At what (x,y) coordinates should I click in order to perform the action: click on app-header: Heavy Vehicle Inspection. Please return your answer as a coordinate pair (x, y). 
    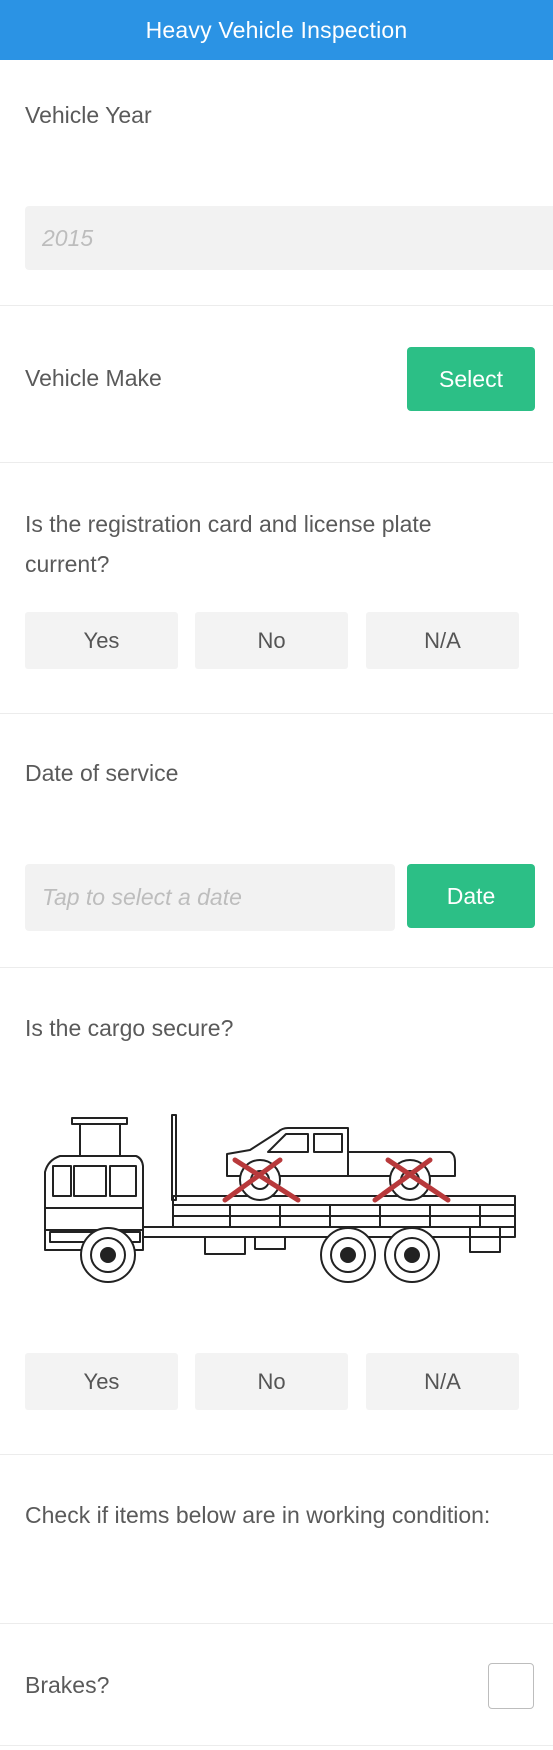
    Looking at the image, I should click on (276, 30).